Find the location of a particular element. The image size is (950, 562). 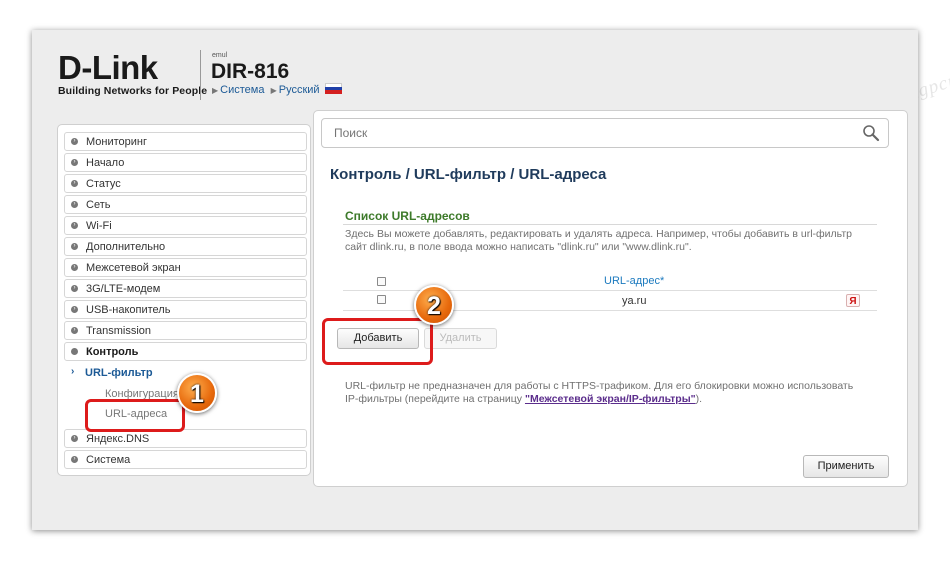

sidebar-item-transmission: › Transmission is located at coordinates (185, 330).